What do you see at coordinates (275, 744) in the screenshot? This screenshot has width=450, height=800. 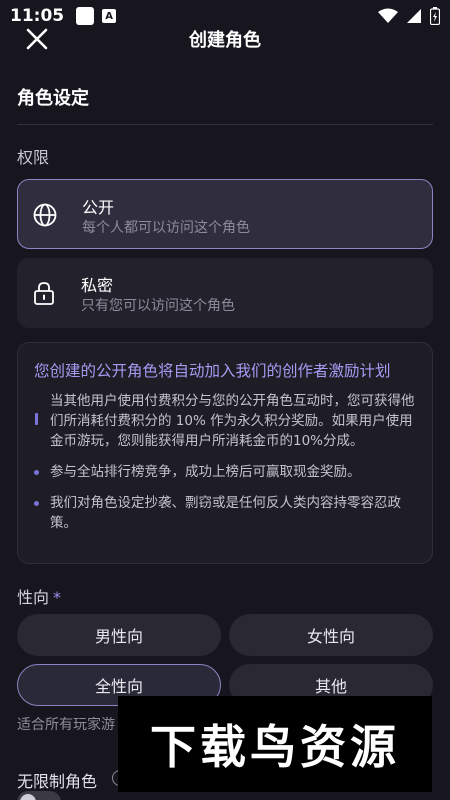 I see `watermark-logo: 下载鸟资源` at bounding box center [275, 744].